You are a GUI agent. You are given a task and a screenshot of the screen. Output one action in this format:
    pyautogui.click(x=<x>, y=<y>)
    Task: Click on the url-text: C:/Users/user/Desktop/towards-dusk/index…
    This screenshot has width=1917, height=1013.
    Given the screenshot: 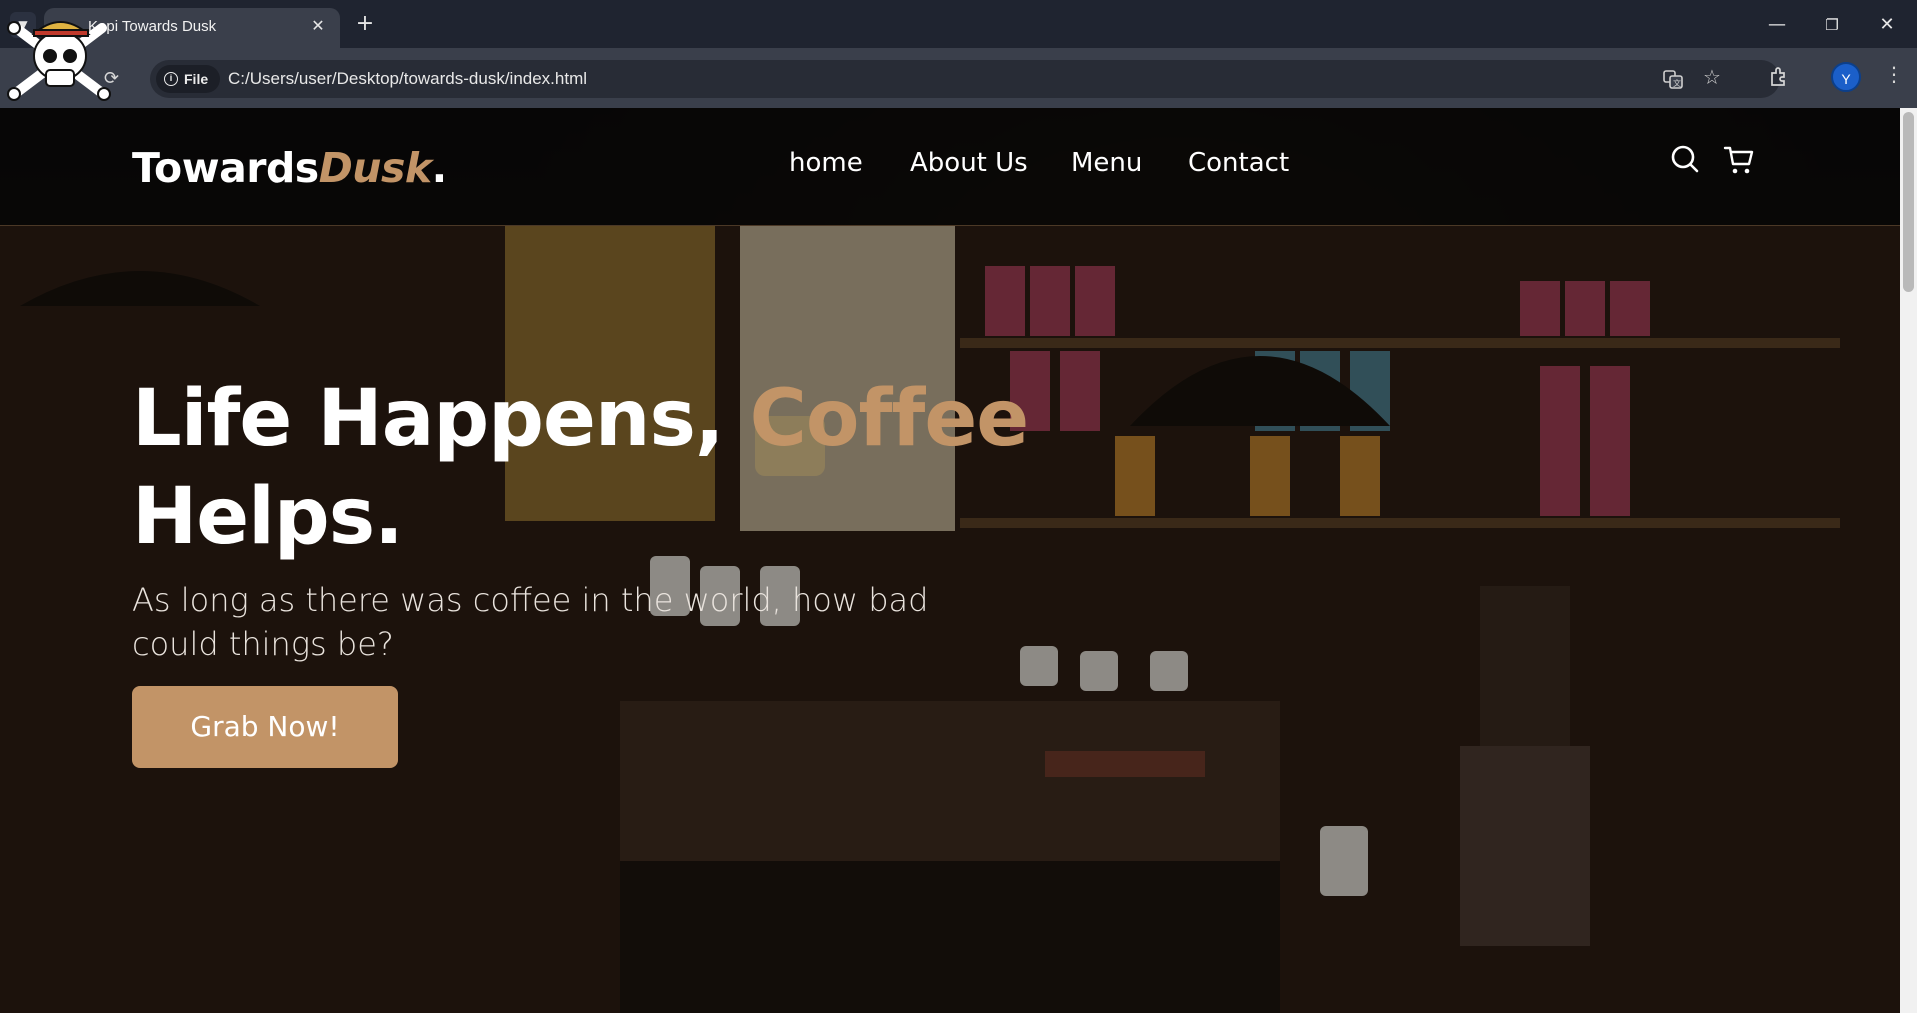 What is the action you would take?
    pyautogui.click(x=407, y=79)
    